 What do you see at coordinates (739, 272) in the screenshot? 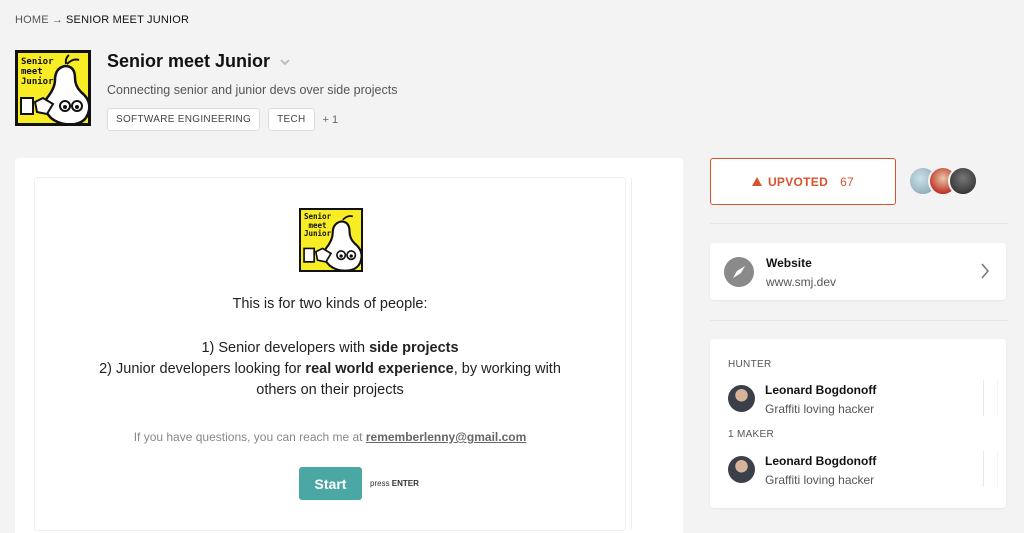
I see `compass-icon` at bounding box center [739, 272].